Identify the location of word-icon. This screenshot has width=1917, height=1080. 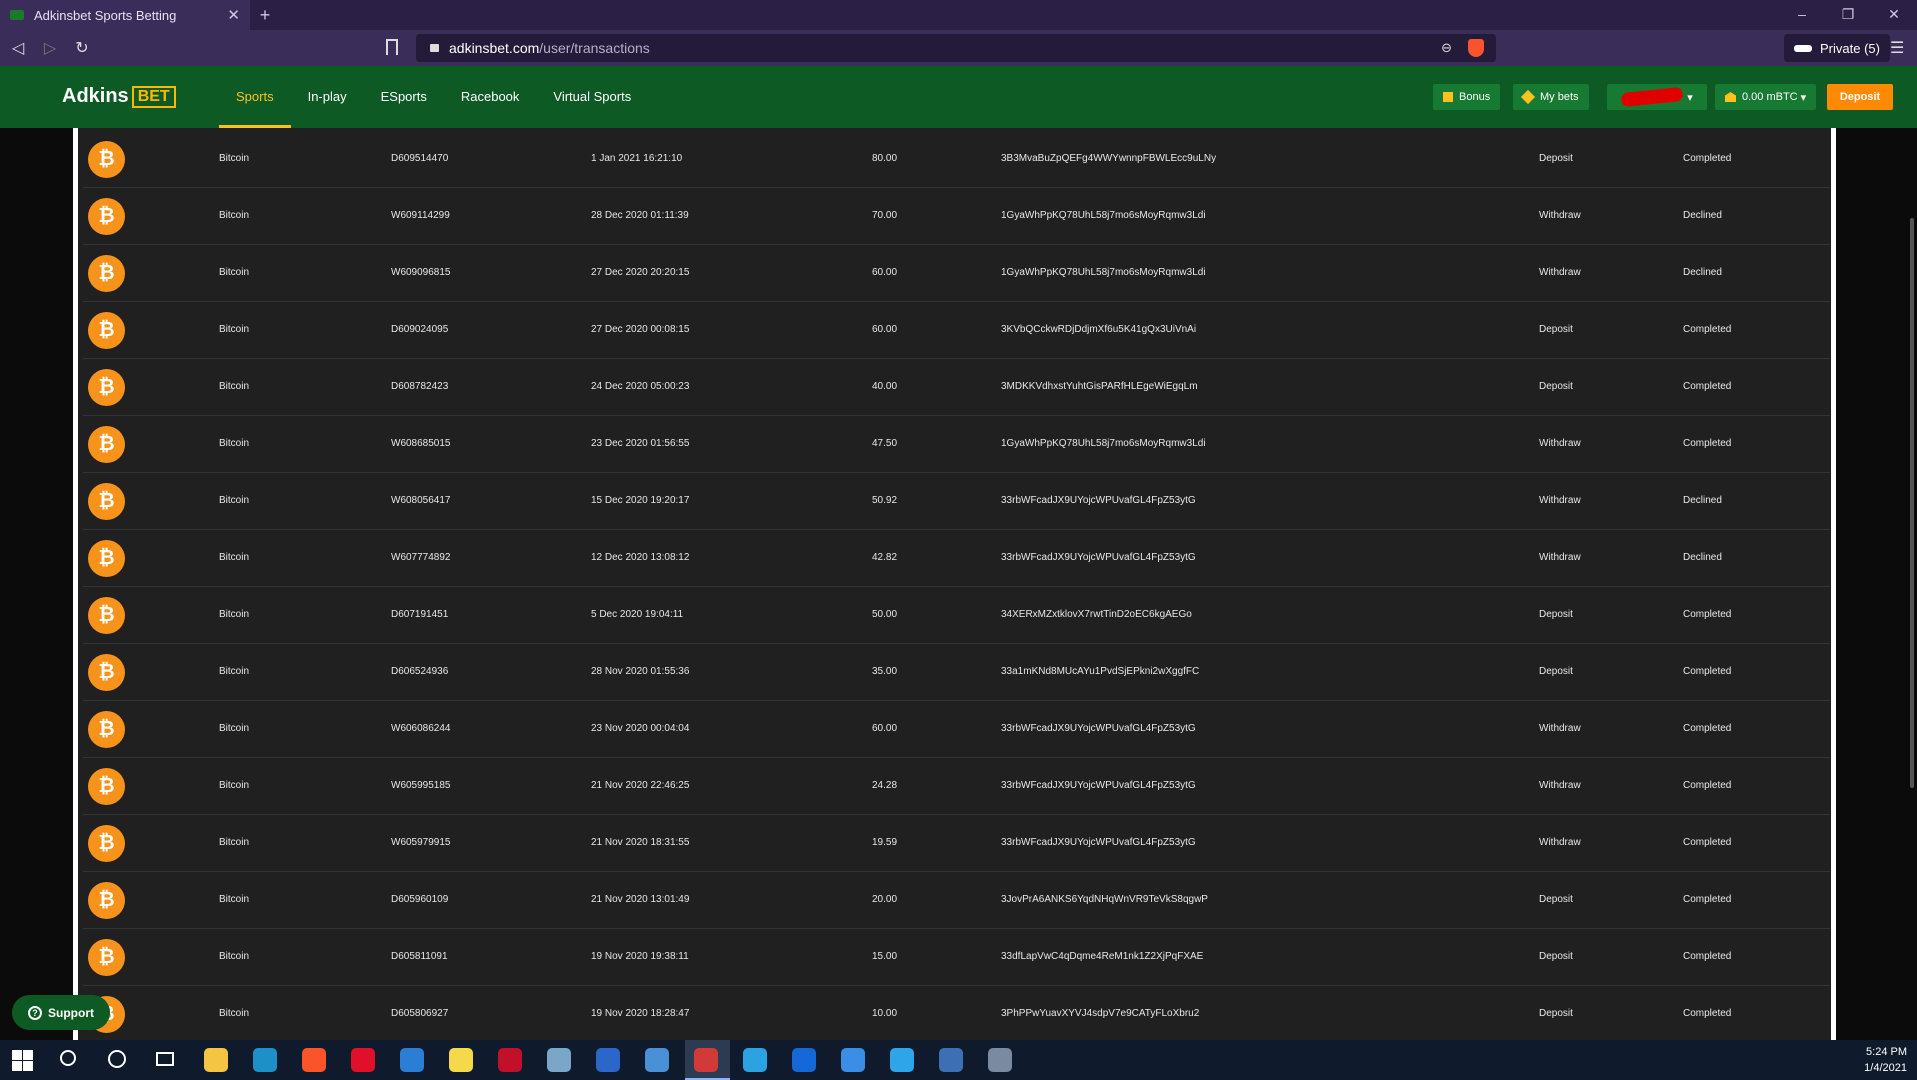
(608, 1060).